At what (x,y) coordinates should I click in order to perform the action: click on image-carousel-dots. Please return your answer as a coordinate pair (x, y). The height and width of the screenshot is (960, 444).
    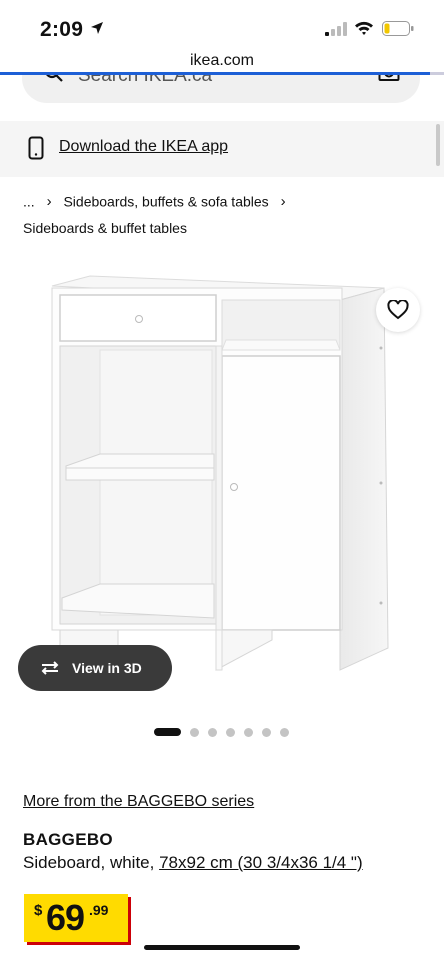
    Looking at the image, I should click on (226, 732).